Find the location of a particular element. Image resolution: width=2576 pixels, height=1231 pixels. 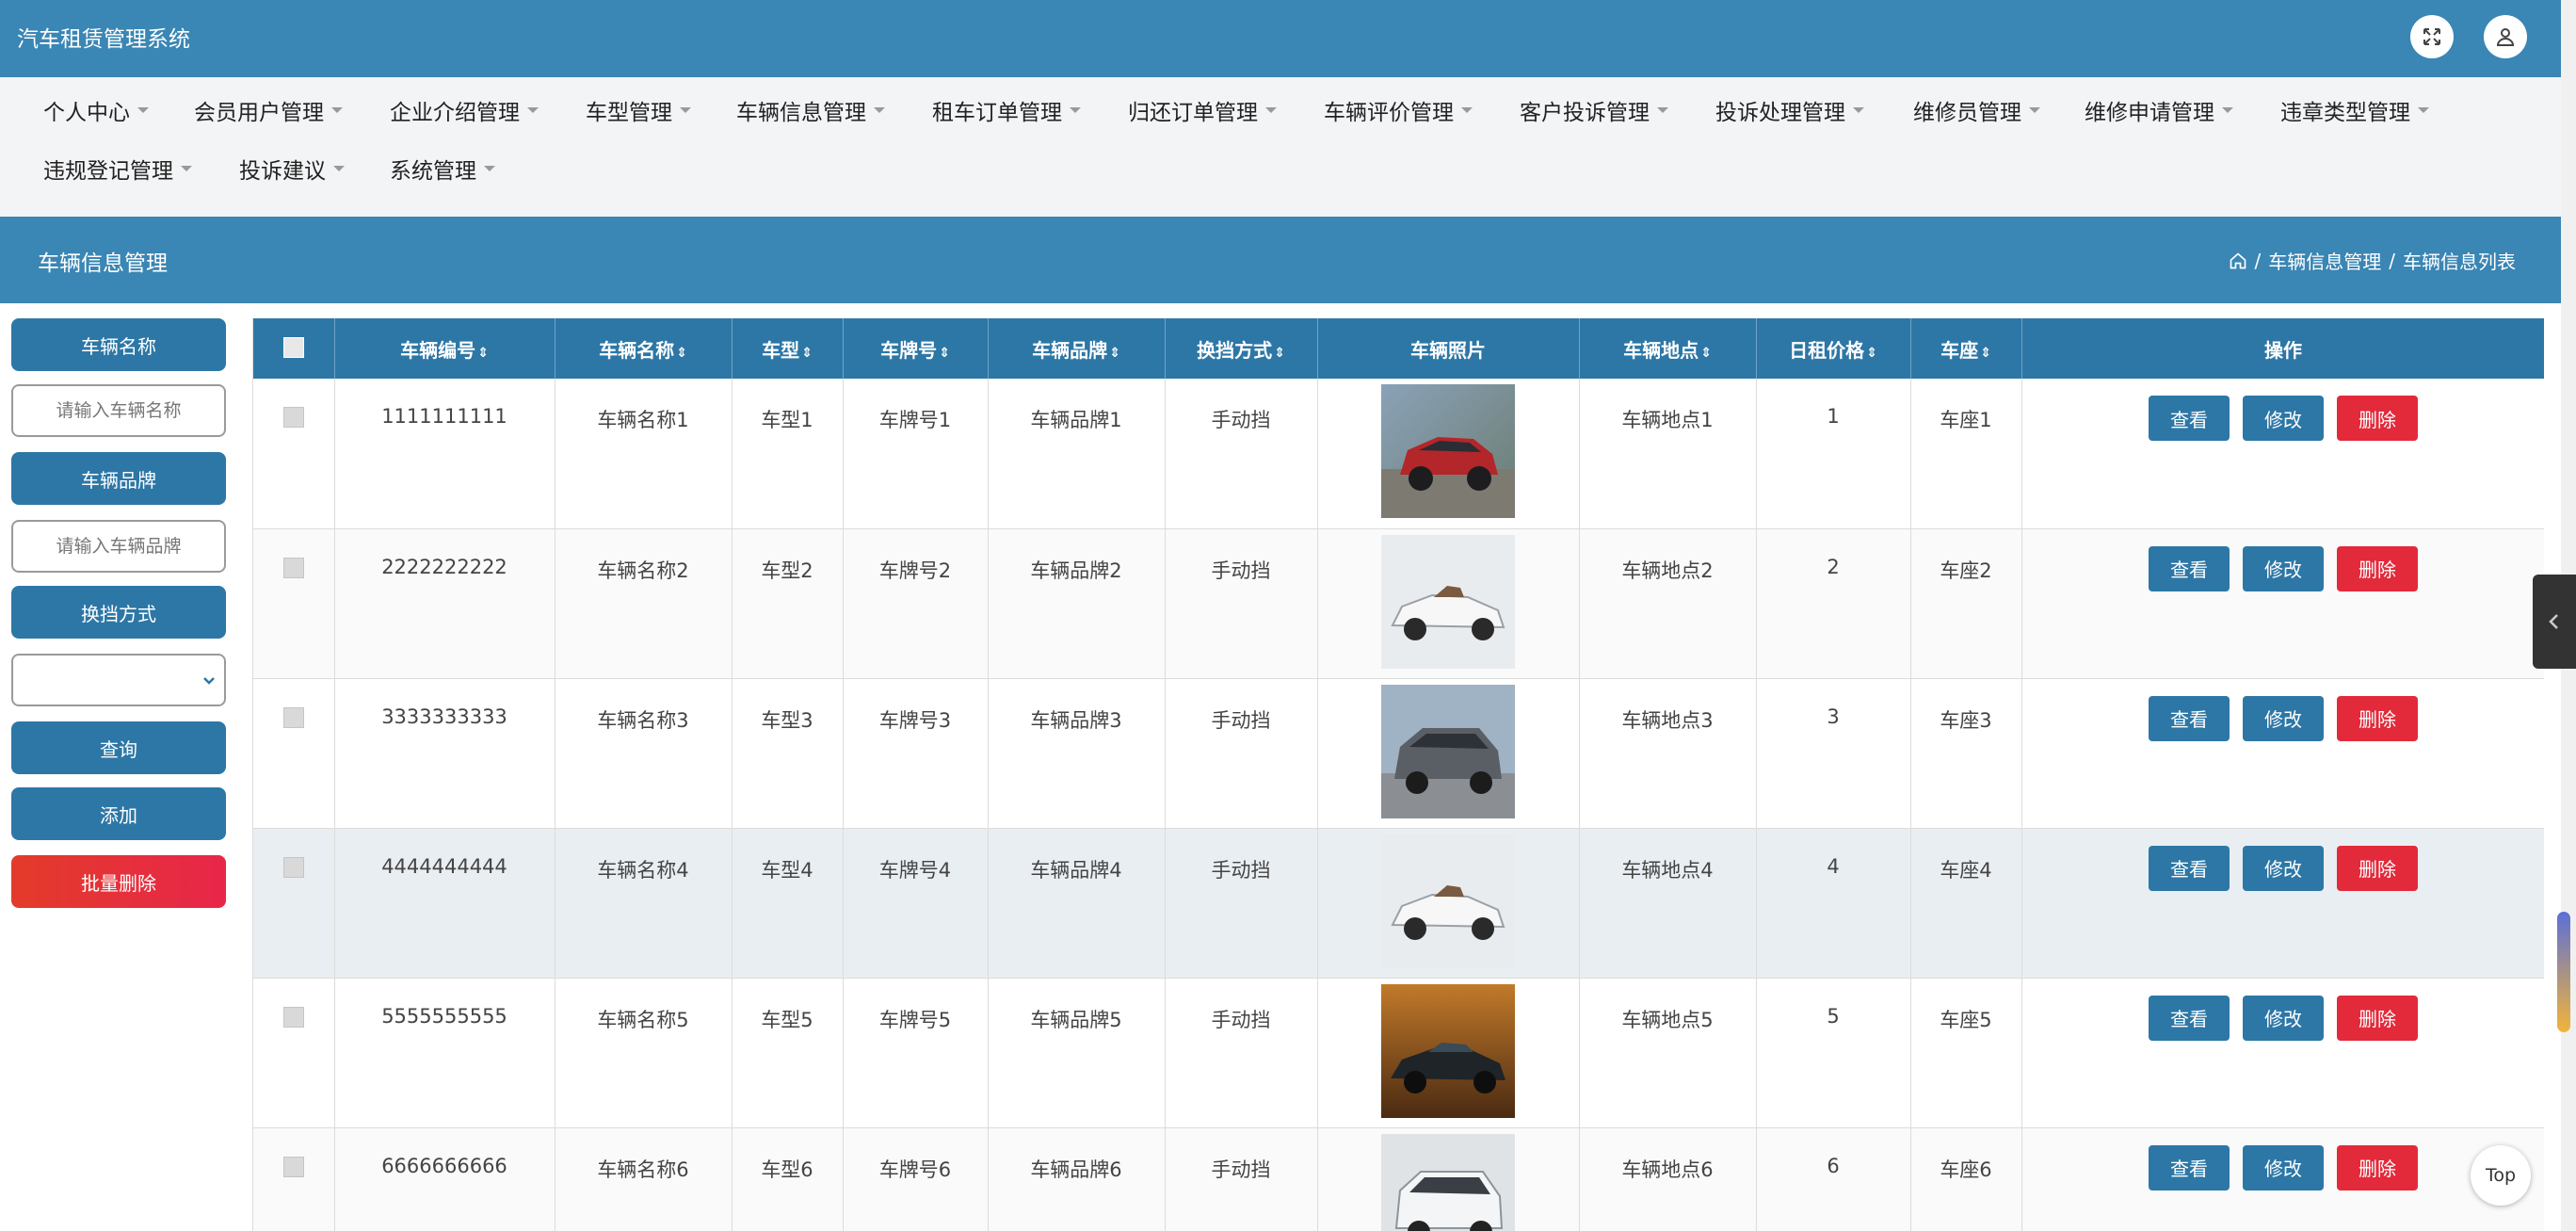

cell-plate: 车牌号6 is located at coordinates (916, 1179).